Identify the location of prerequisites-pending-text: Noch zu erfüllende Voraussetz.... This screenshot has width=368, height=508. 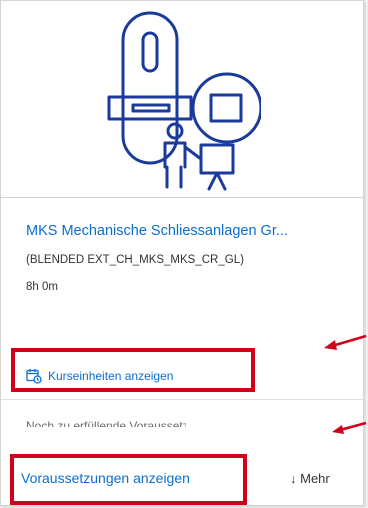
(106, 423).